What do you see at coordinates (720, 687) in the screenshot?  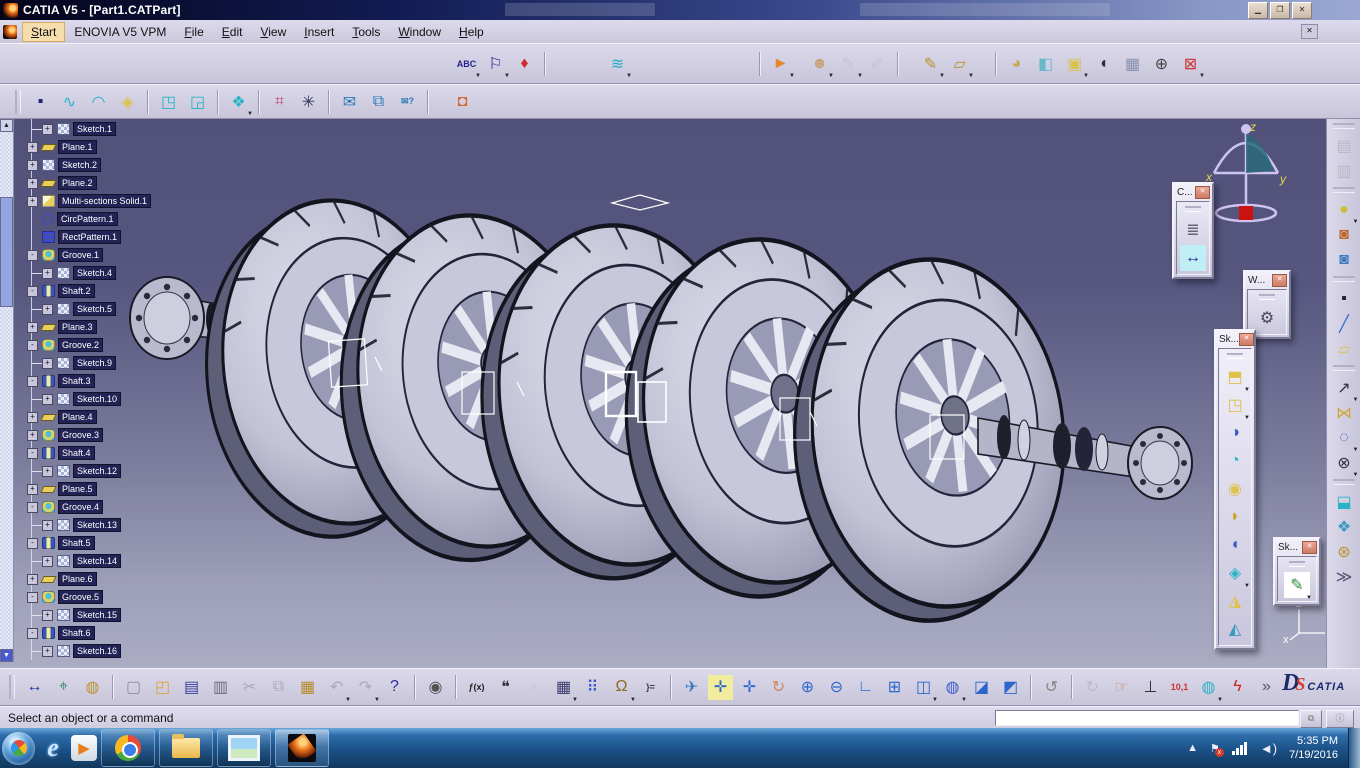 I see `fit-all-in-icon: ✛` at bounding box center [720, 687].